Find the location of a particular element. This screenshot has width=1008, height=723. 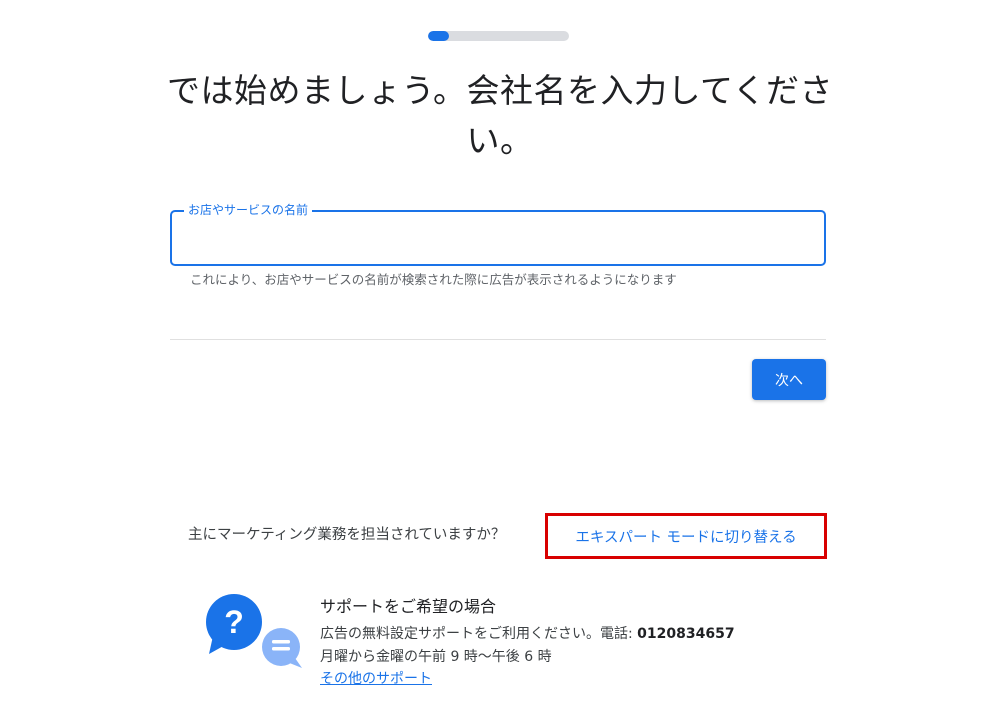

progress-bar-fill is located at coordinates (439, 36).